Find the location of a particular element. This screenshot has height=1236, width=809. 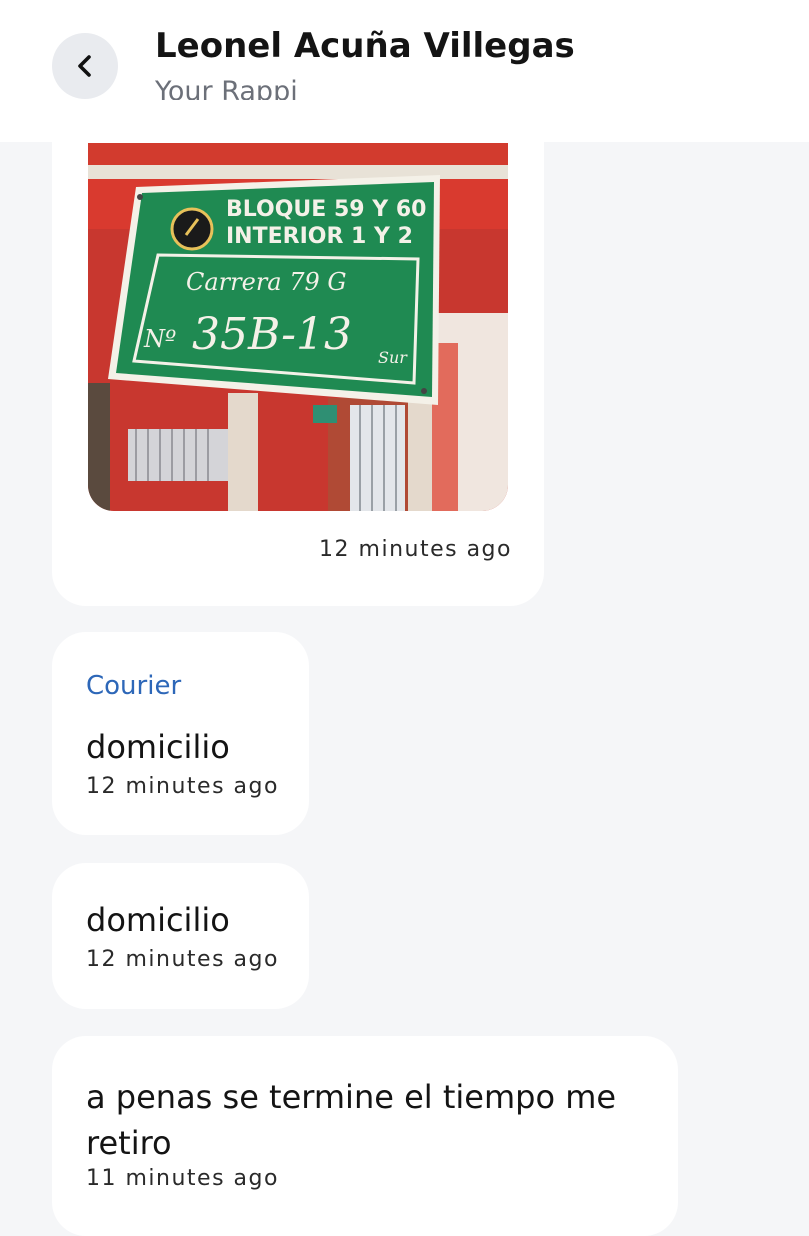

contact-name: Leonel Acuña Villegas is located at coordinates (365, 46).